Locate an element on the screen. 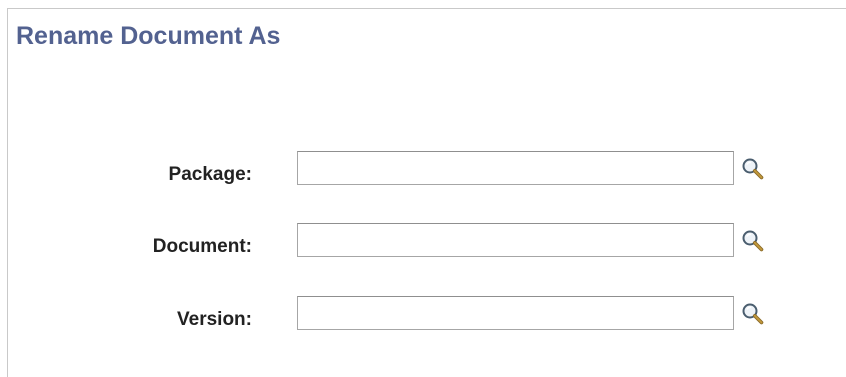 The width and height of the screenshot is (846, 377). package-input is located at coordinates (515, 168).